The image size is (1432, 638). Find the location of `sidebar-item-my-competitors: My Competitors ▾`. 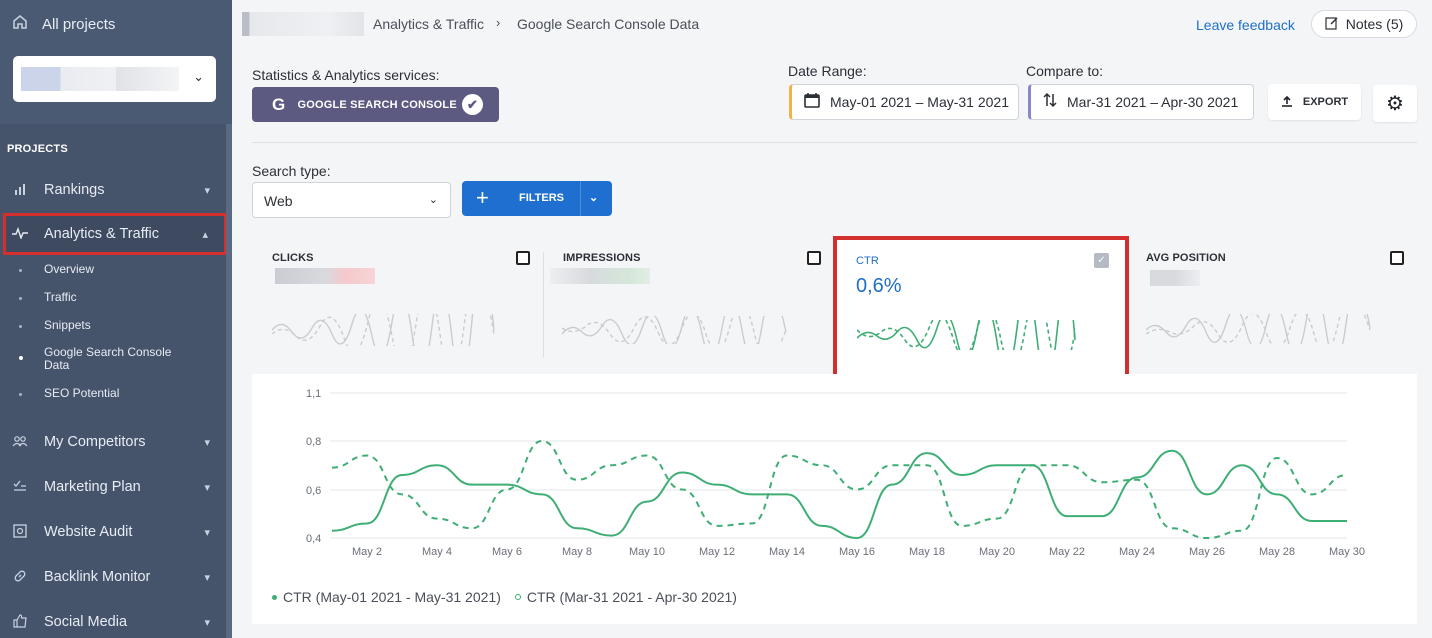

sidebar-item-my-competitors: My Competitors ▾ is located at coordinates (113, 442).